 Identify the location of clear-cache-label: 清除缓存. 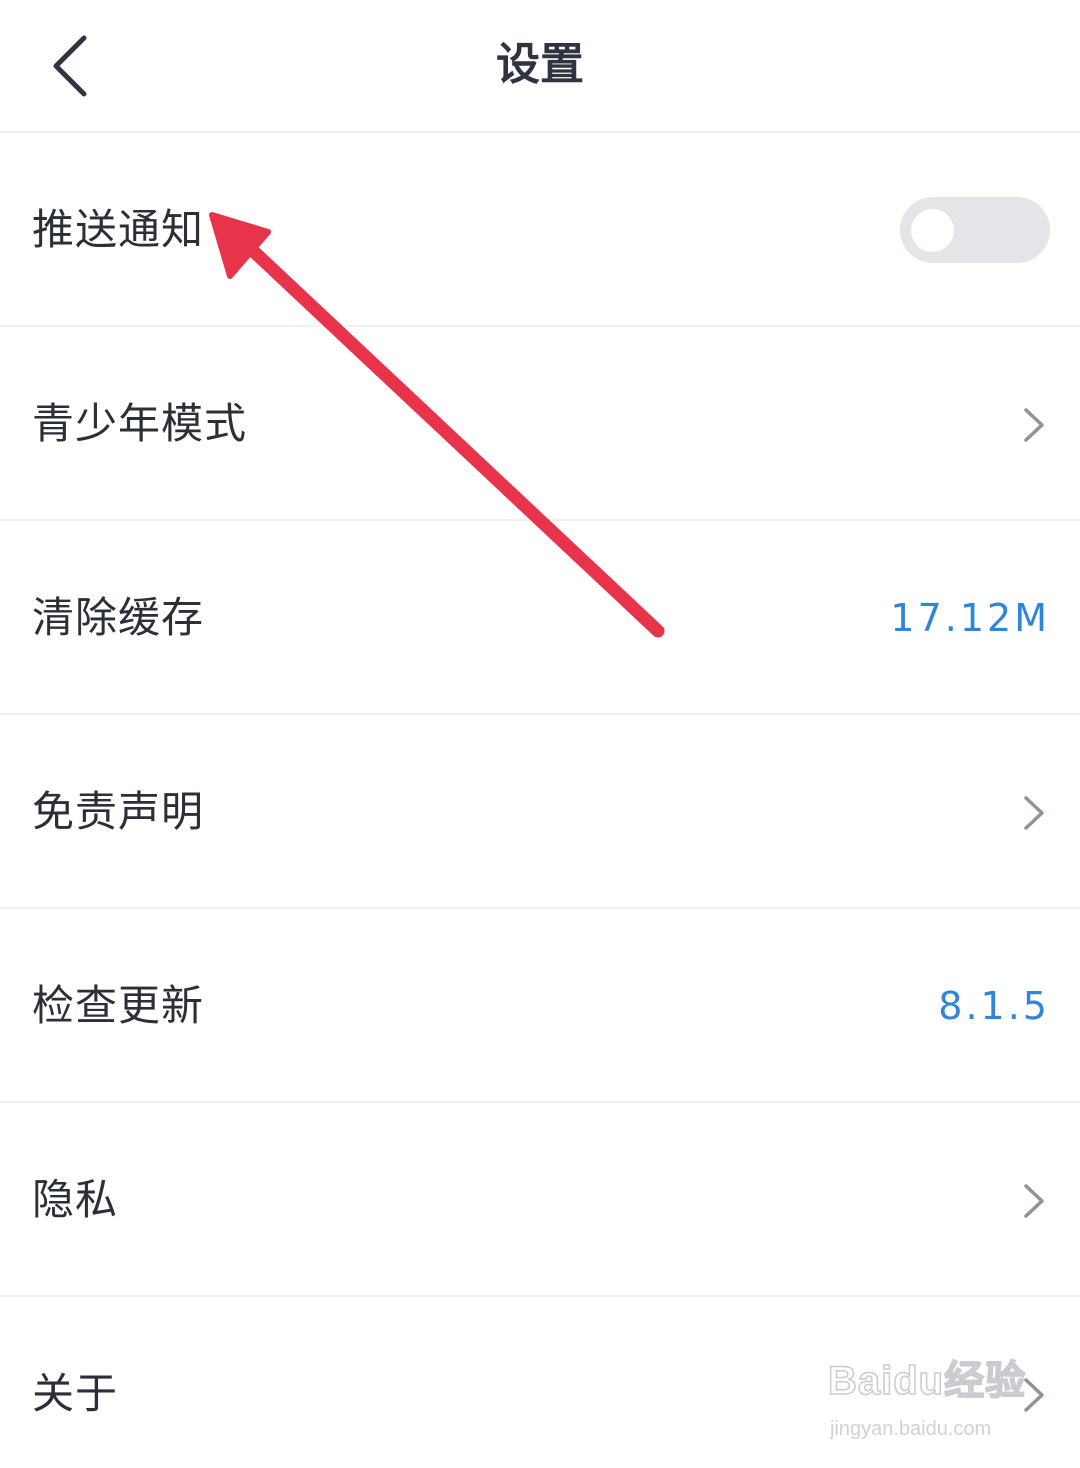
(118, 617).